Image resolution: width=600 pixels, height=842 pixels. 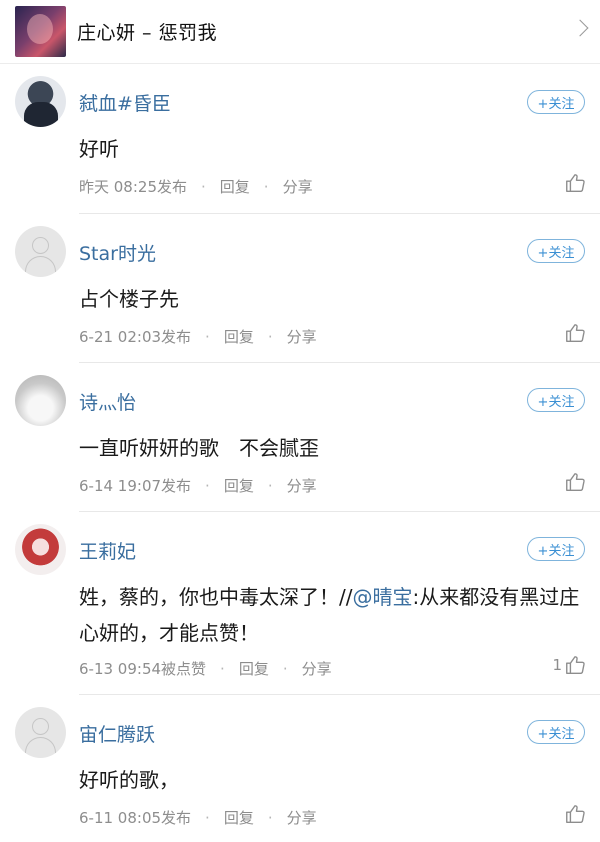 I want to click on comment-text: 占个楼子先, so click(x=129, y=299).